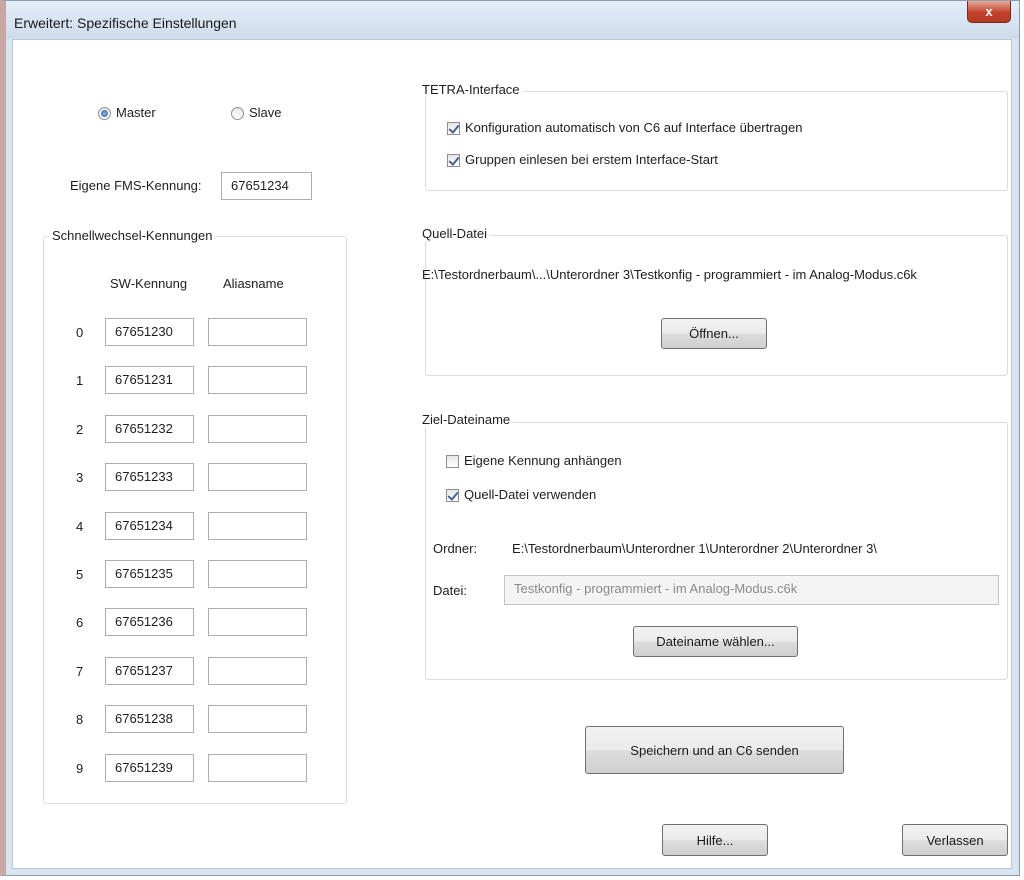 The height and width of the screenshot is (880, 1024). I want to click on sw-row-index: 5, so click(80, 574).